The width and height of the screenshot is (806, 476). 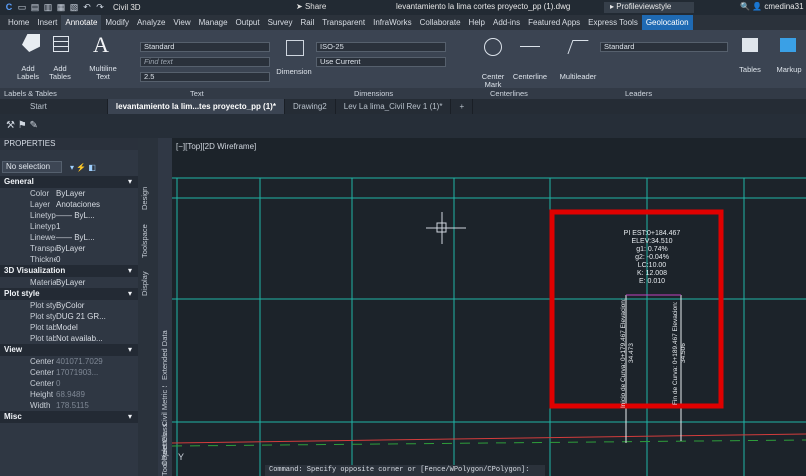 I want to click on find-text-input: Find text, so click(x=205, y=62).